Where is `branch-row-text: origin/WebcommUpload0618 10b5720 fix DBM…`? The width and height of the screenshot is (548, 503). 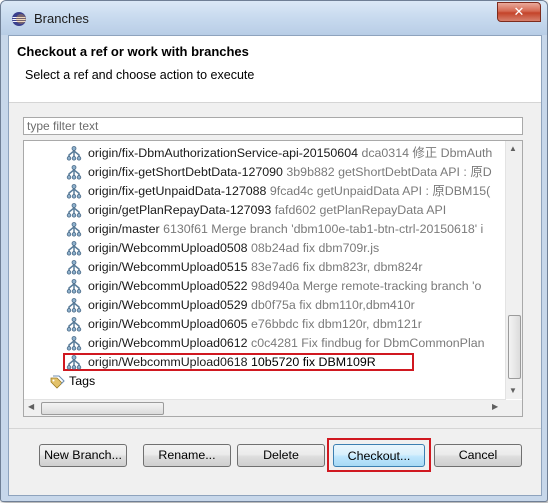
branch-row-text: origin/WebcommUpload0618 10b5720 fix DBM… is located at coordinates (232, 362).